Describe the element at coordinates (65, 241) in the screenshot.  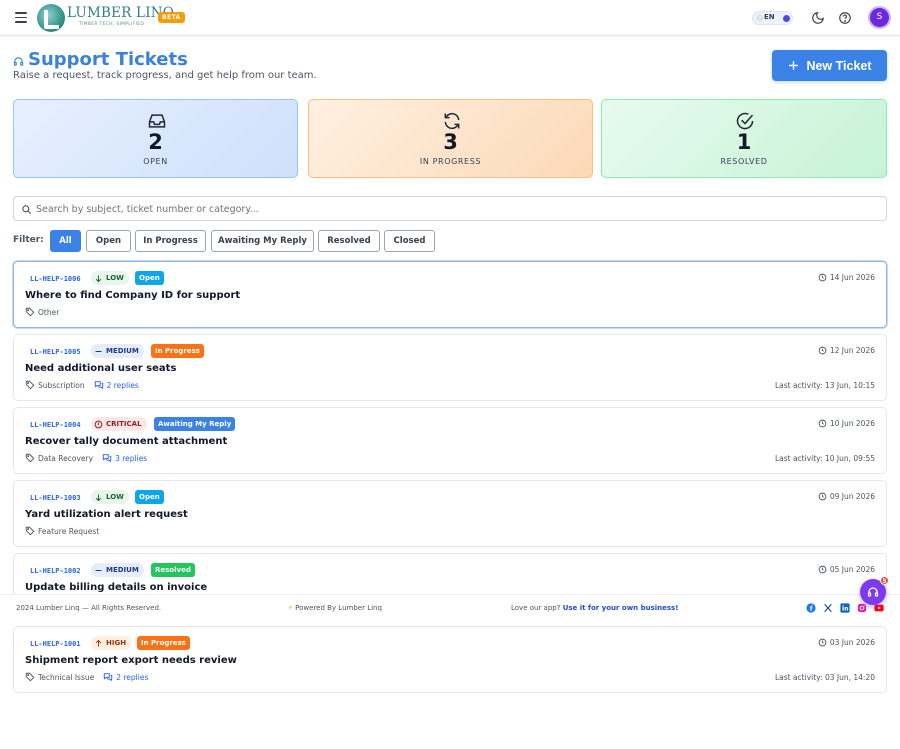
I see `filter-all: All` at that location.